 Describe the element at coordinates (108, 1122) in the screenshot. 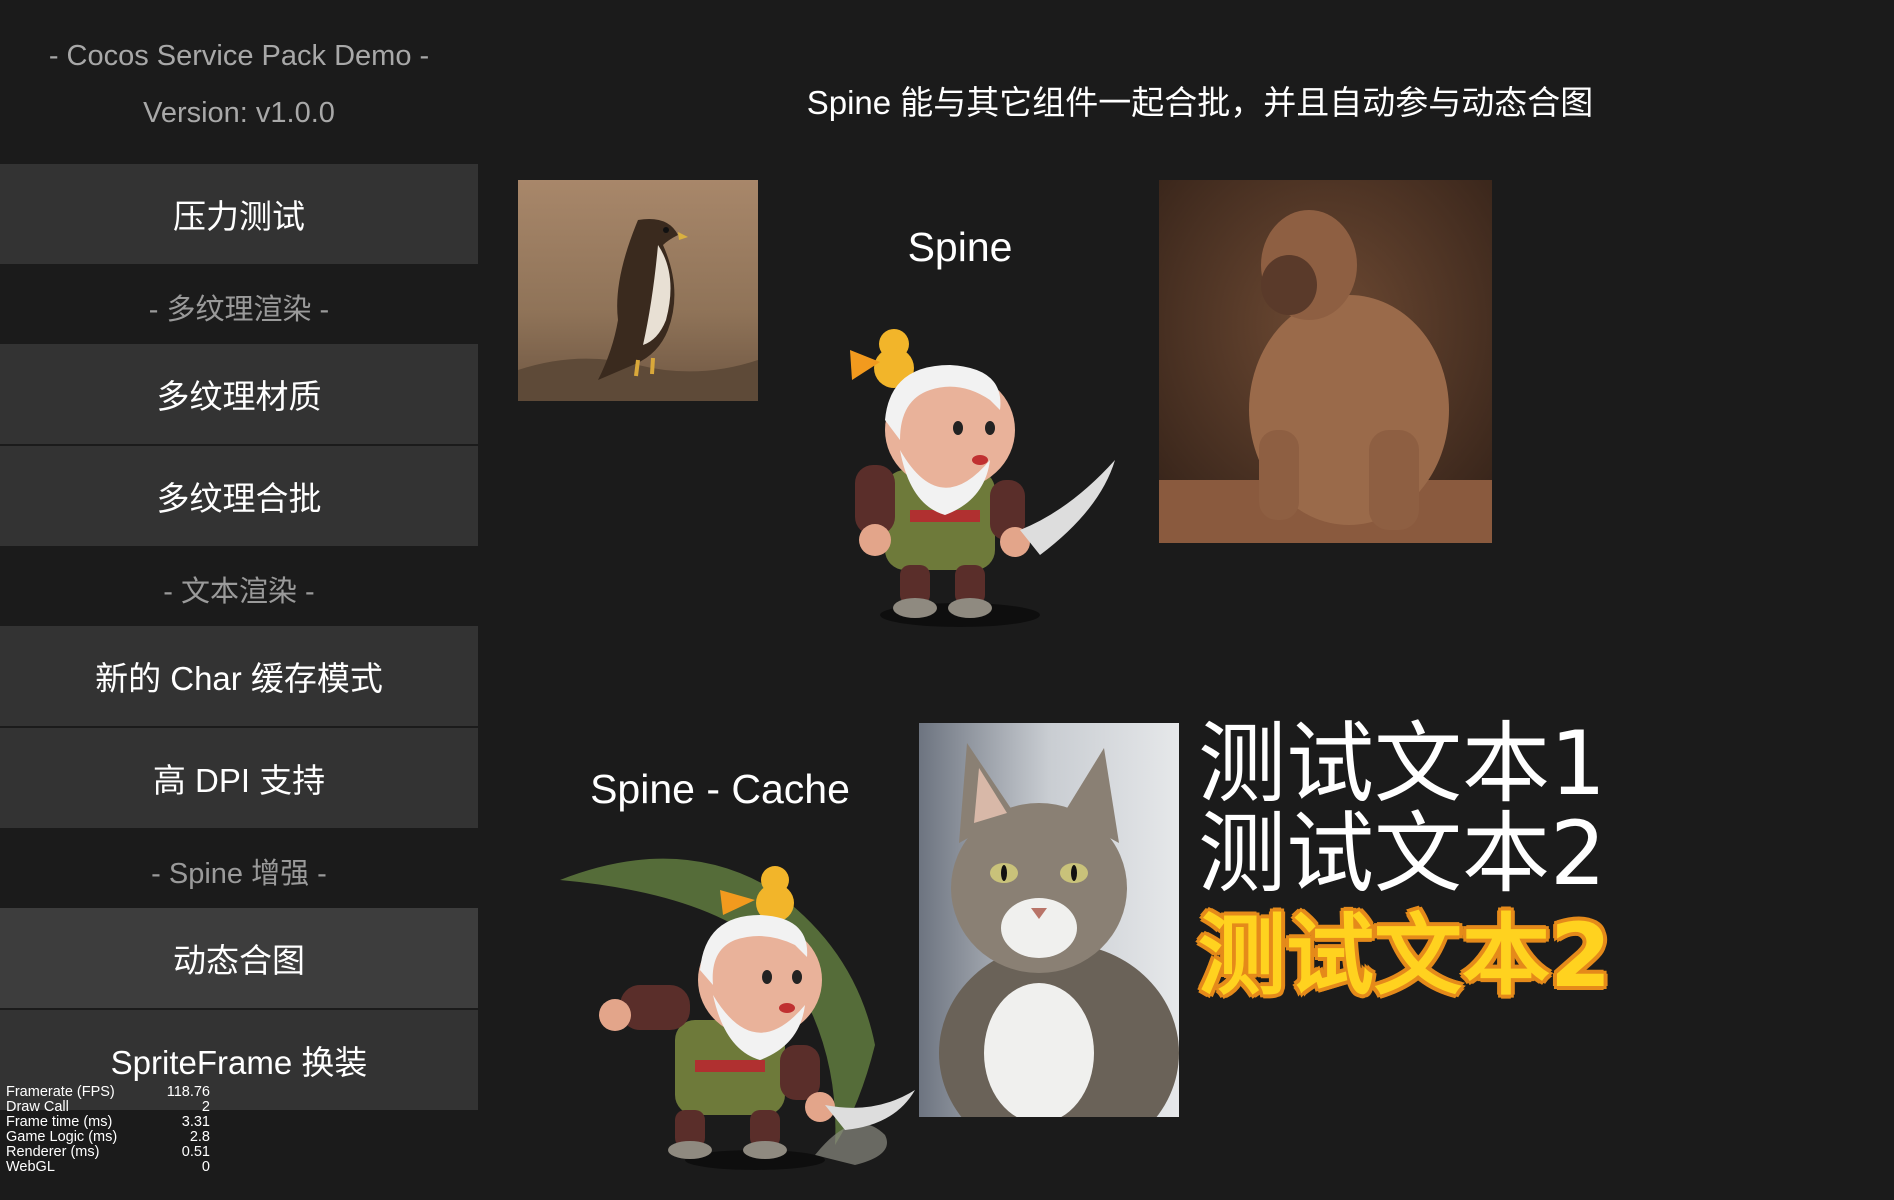

I see `stat-row: Frame time (ms) 3.31` at that location.